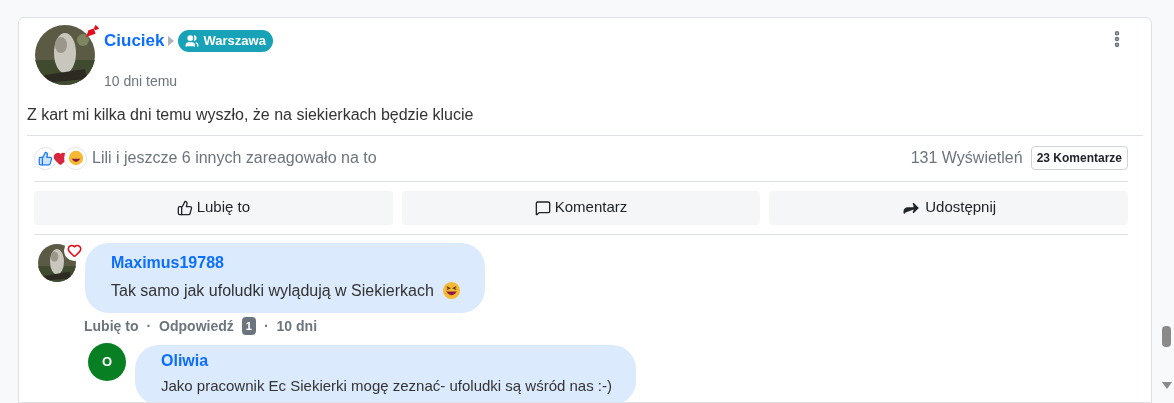  What do you see at coordinates (234, 158) in the screenshot?
I see `reactions-summary: Lili i jeszcze 6 innych zareagowało na to` at bounding box center [234, 158].